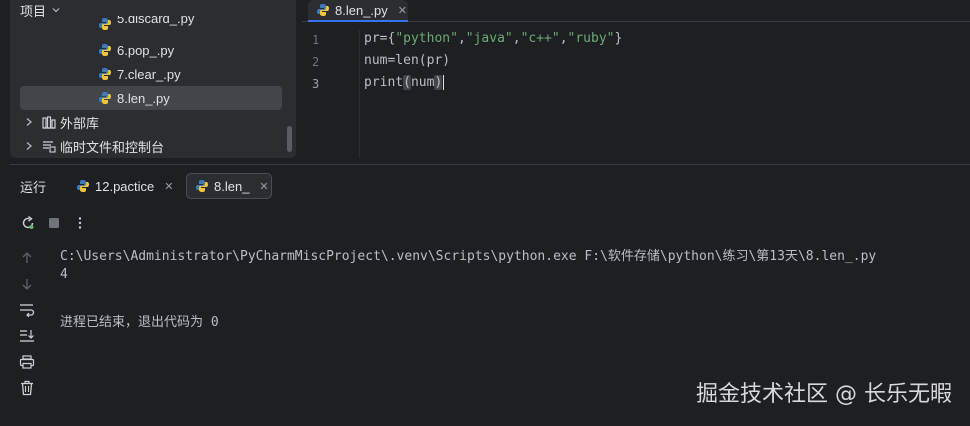 The image size is (970, 426). What do you see at coordinates (54, 223) in the screenshot?
I see `stop-icon` at bounding box center [54, 223].